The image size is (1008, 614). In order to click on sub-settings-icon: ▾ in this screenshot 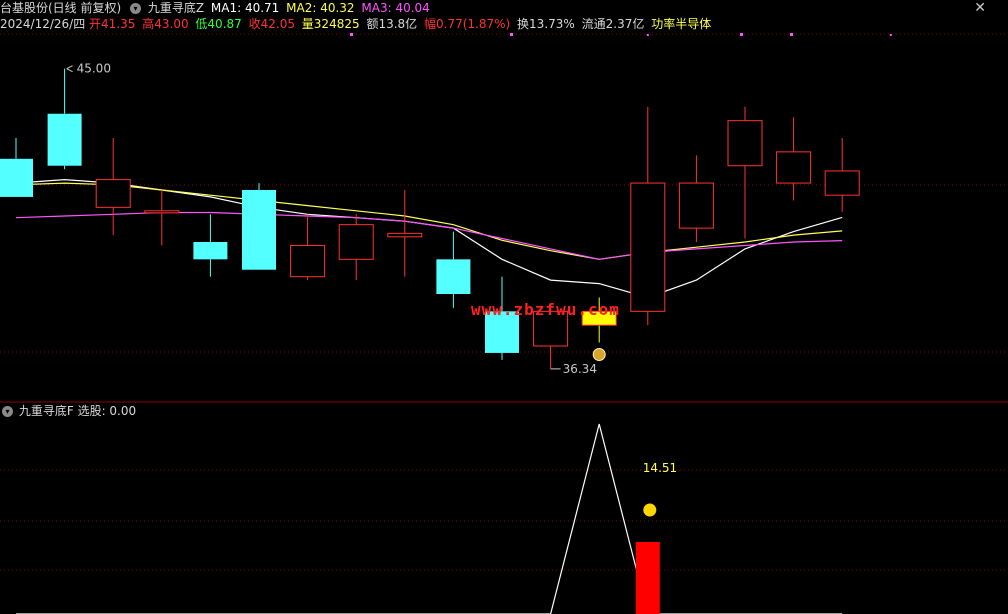, I will do `click(7, 411)`.